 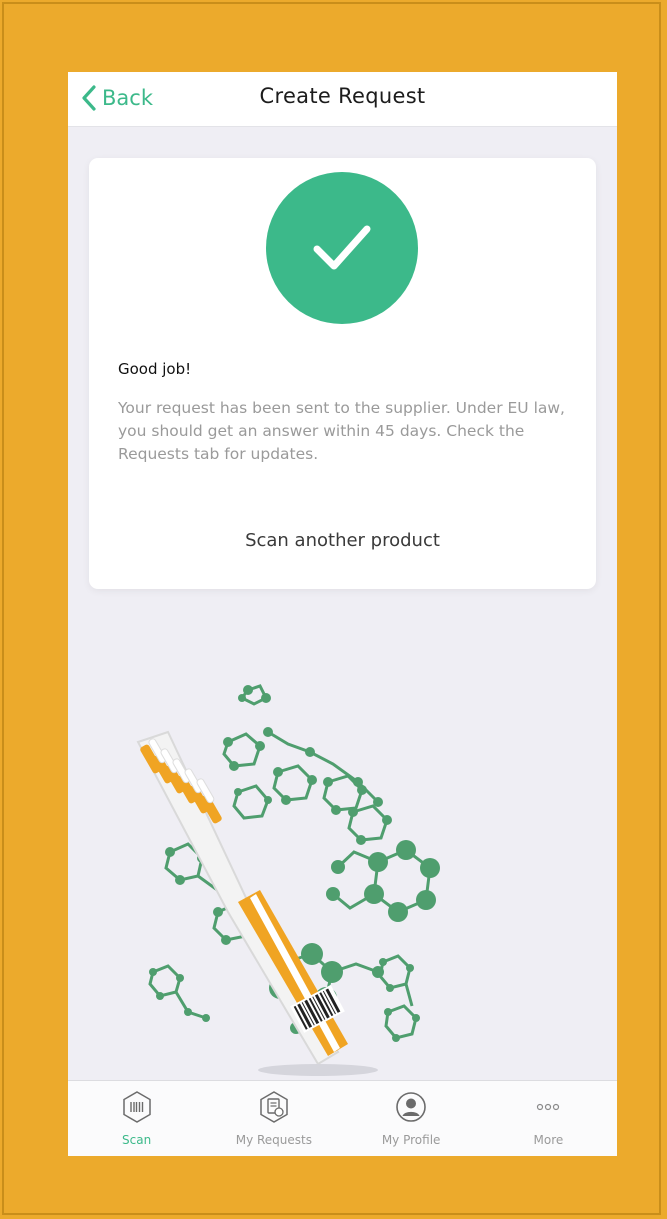 I want to click on more-dots-icon, so click(x=548, y=1107).